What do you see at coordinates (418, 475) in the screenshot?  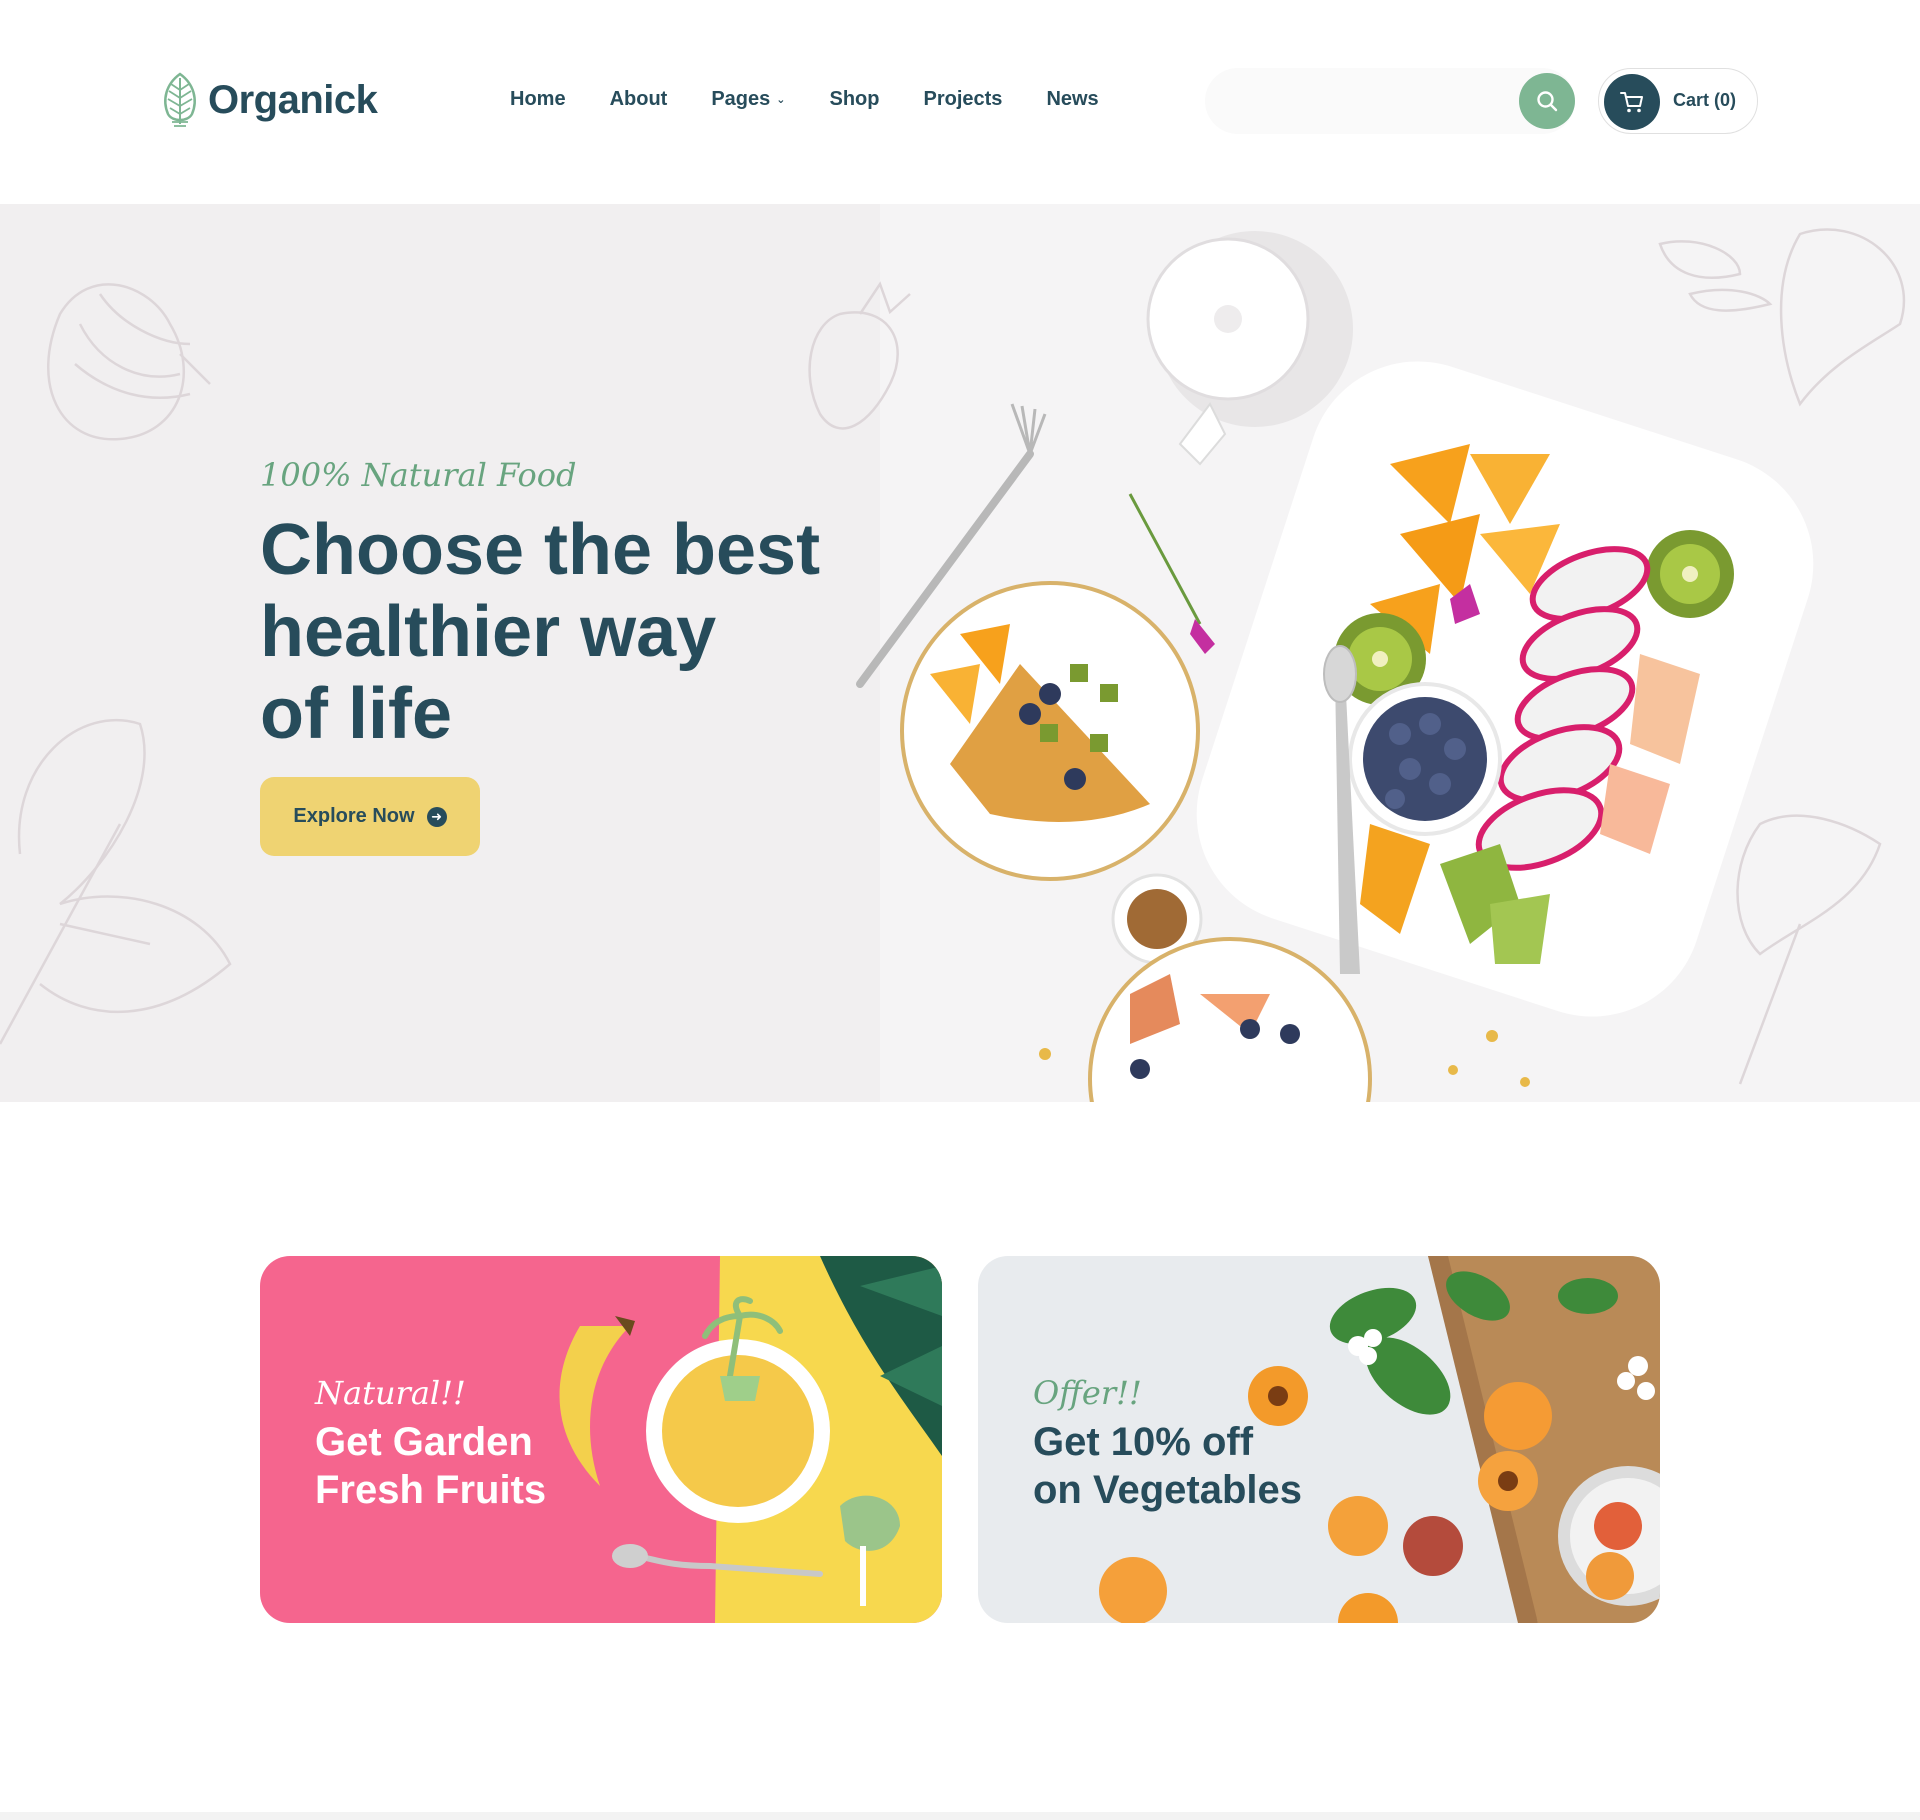 I see `hero-tagline: 100% Natural Food` at bounding box center [418, 475].